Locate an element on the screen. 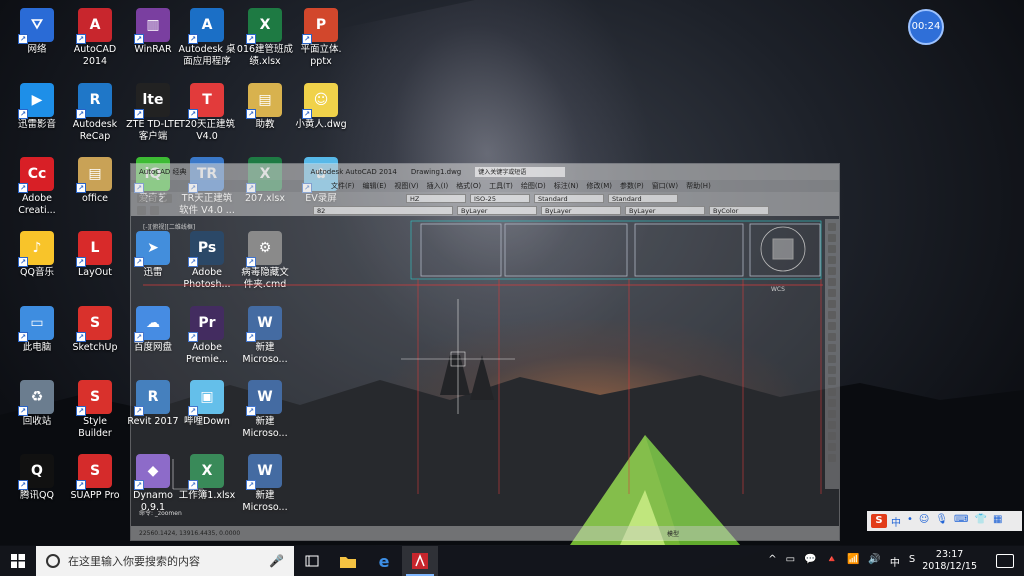 This screenshot has width=1024, height=576. app-icon: Q ↗ is located at coordinates (36, 472).